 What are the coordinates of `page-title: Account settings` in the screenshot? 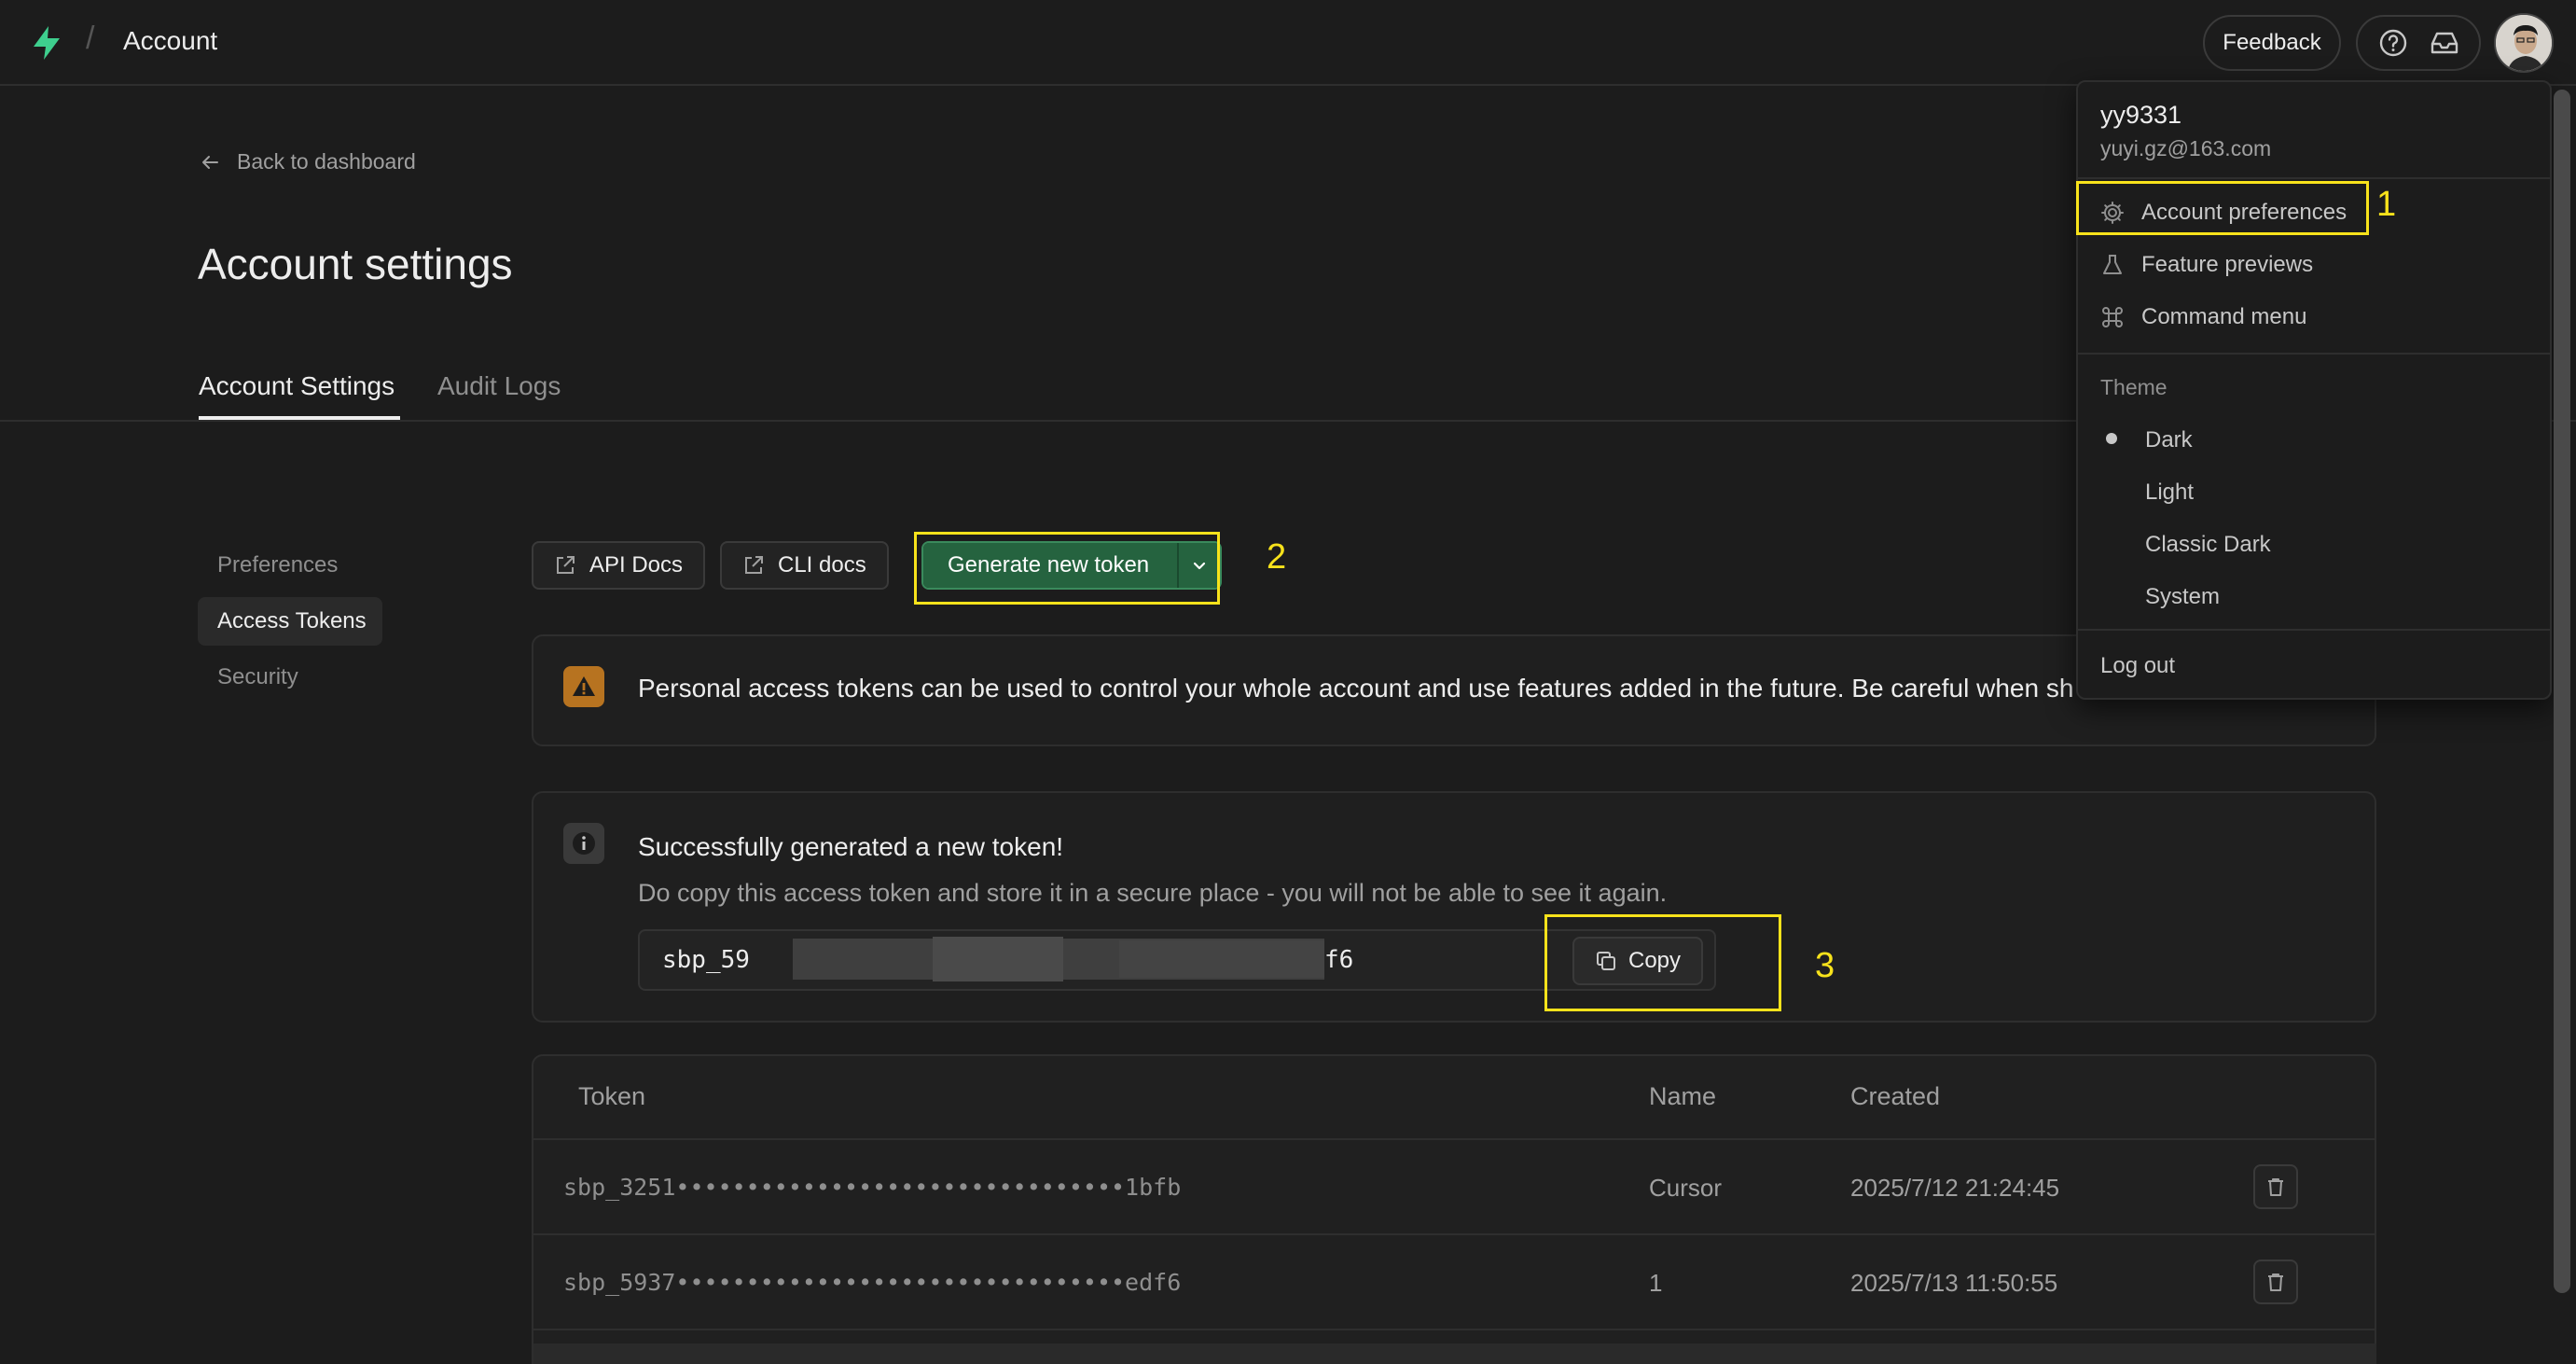 It's located at (355, 264).